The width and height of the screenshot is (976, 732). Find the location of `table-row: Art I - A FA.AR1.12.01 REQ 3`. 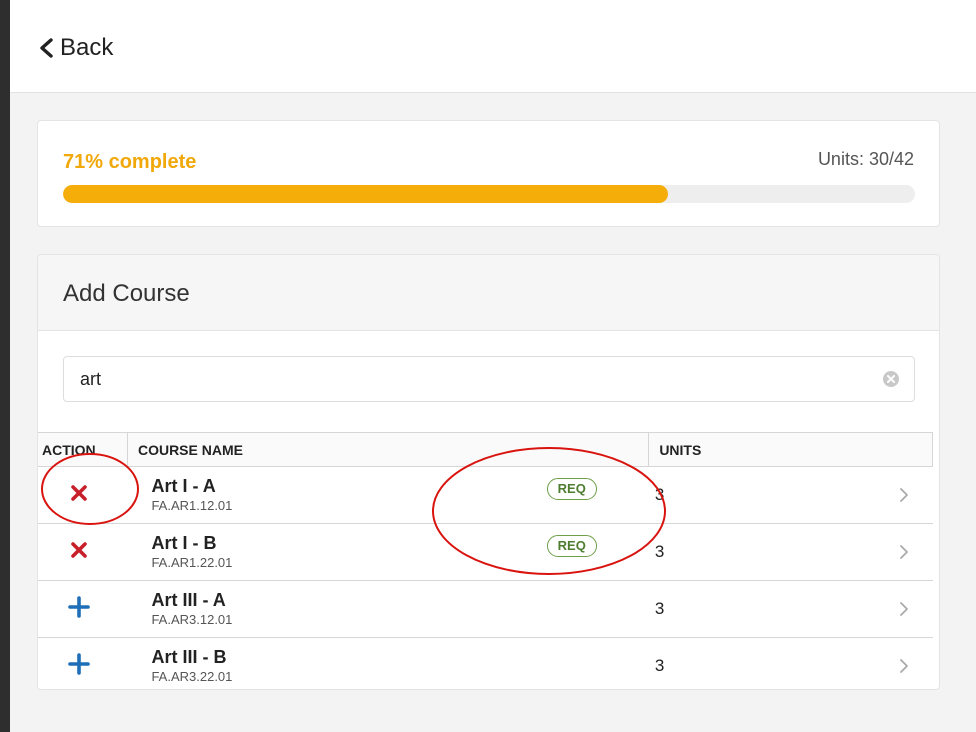

table-row: Art I - A FA.AR1.12.01 REQ 3 is located at coordinates (485, 495).